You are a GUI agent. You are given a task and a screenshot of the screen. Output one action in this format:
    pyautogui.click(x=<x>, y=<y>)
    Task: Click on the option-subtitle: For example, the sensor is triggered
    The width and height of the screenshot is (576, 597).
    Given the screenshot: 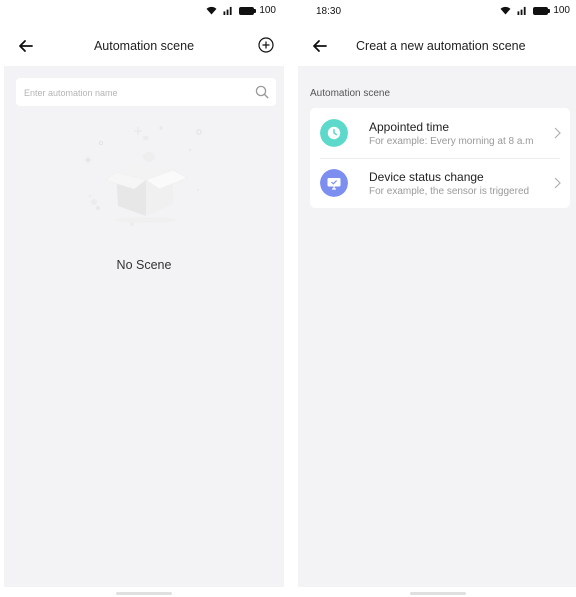 What is the action you would take?
    pyautogui.click(x=449, y=191)
    